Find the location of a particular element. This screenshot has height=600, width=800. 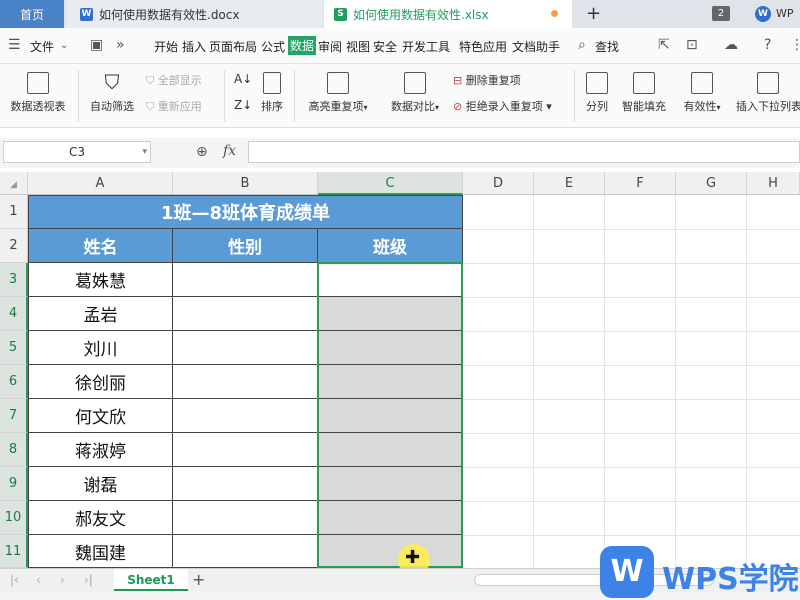

tab-docx: W 如何使用数据有效性.docx is located at coordinates (194, 14).